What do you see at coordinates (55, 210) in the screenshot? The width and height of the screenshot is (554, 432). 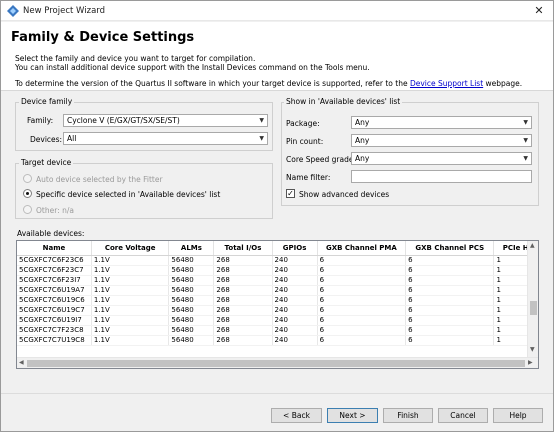 I see `other-device-label: Other: n/a` at bounding box center [55, 210].